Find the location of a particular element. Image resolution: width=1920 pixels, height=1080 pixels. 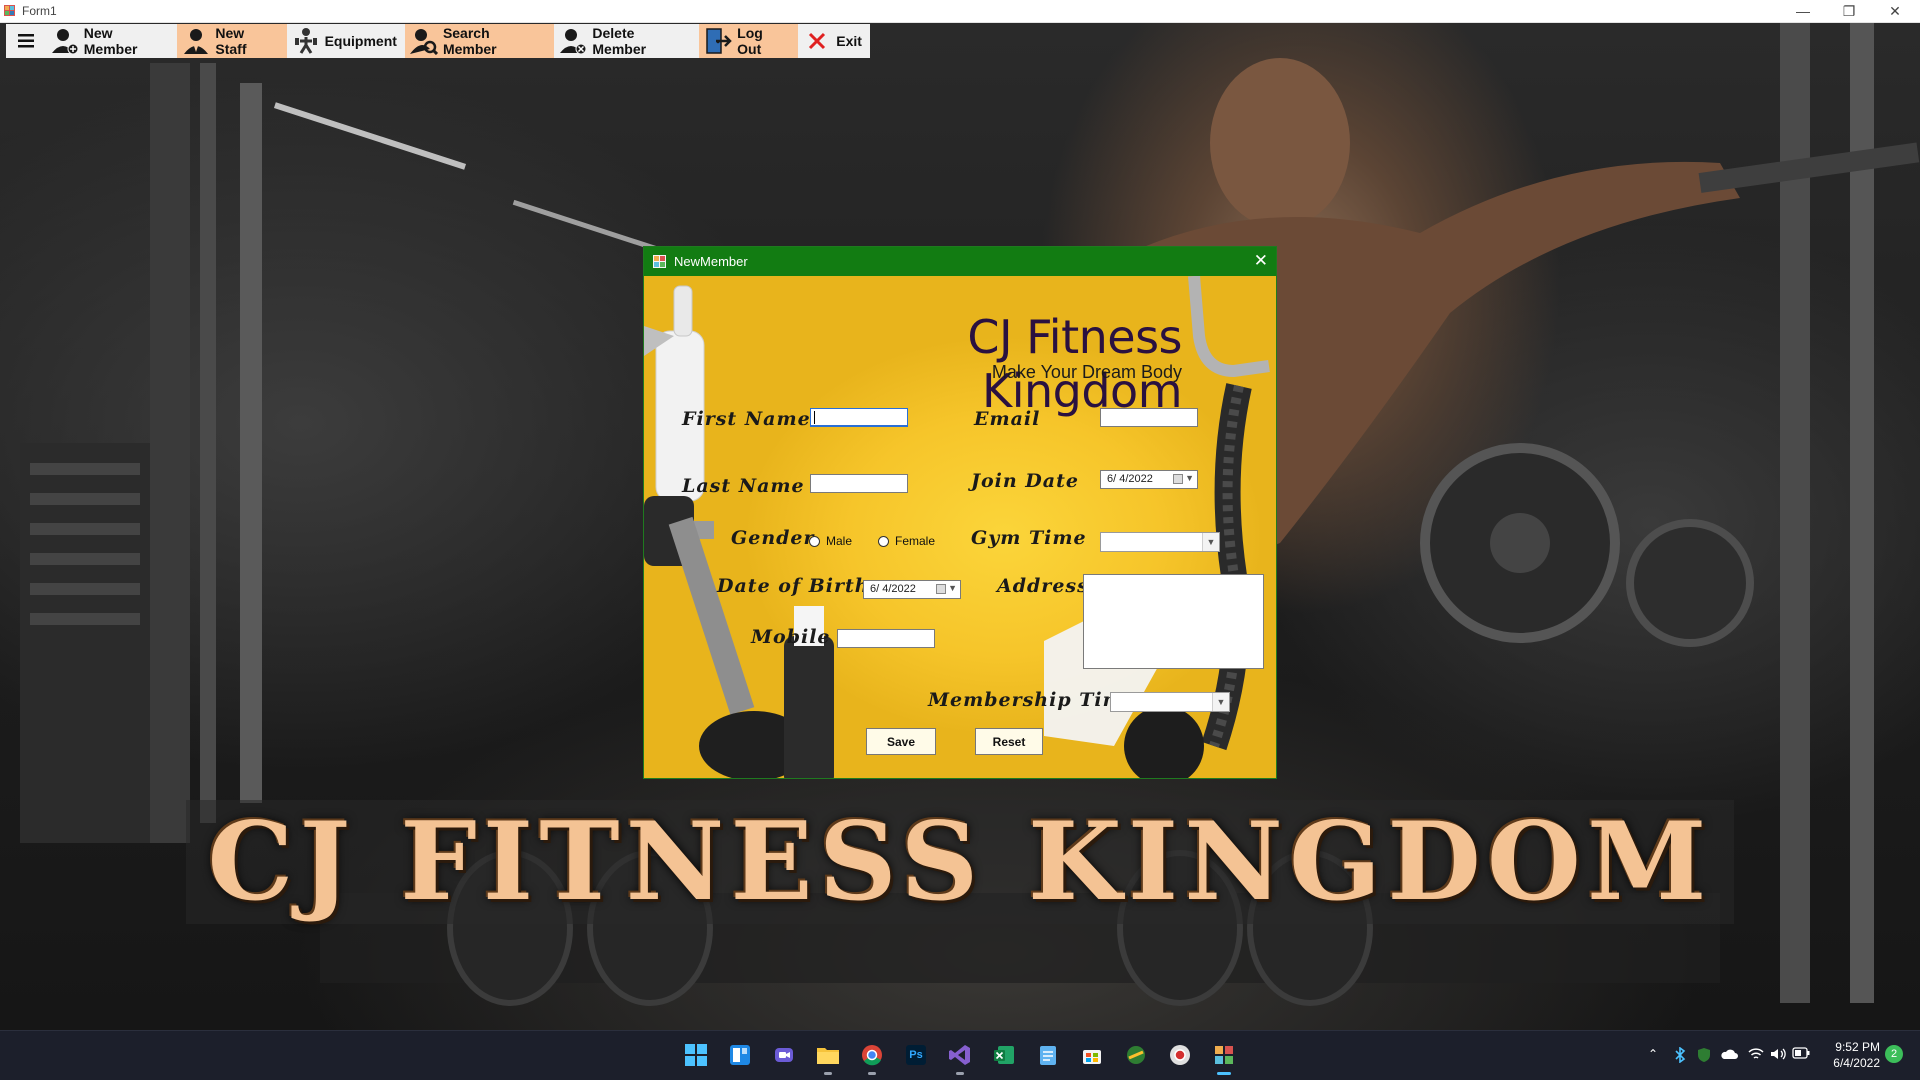

store-button is located at coordinates (1092, 1055).